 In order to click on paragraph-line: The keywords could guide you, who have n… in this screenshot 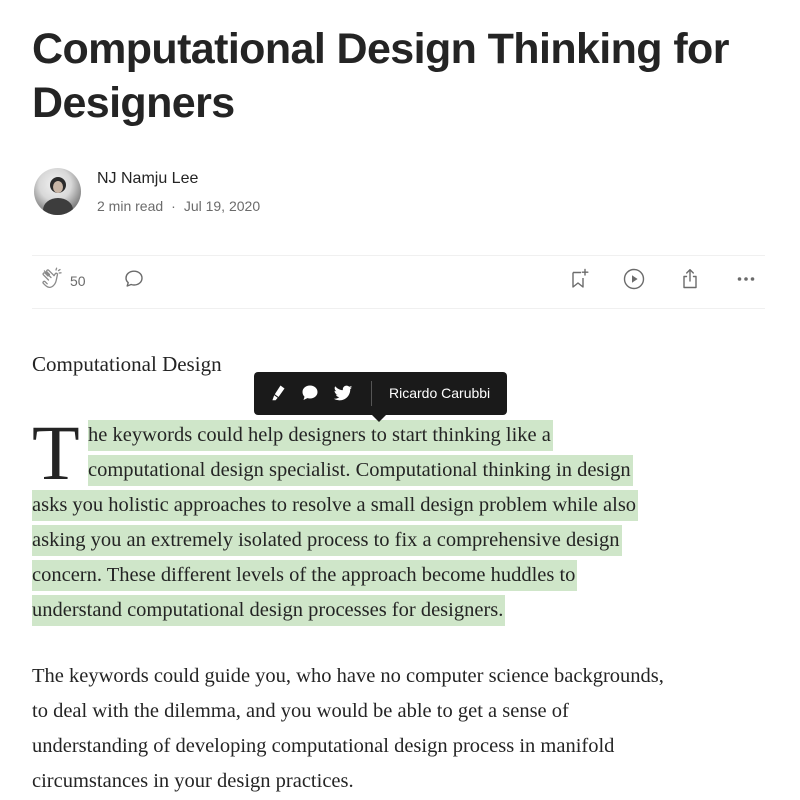, I will do `click(348, 676)`.